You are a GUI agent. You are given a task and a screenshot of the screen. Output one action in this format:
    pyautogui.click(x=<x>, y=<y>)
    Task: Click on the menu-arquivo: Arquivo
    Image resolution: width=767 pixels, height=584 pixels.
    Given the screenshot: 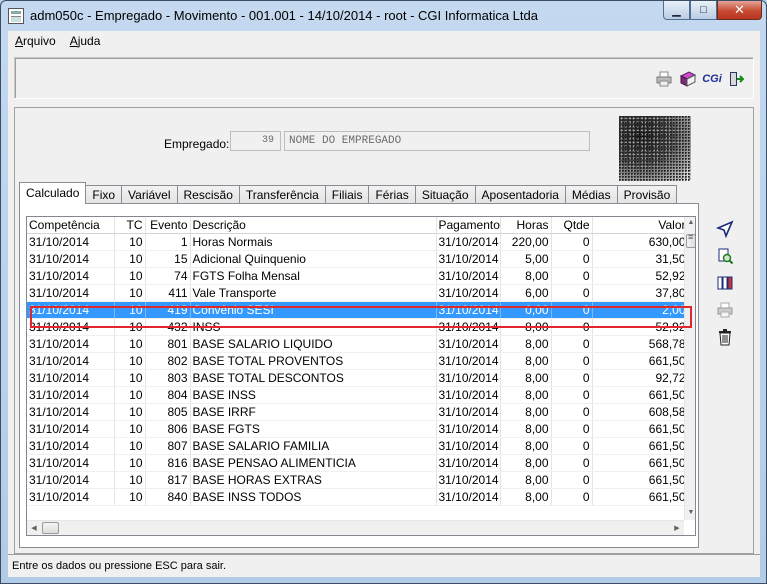 What is the action you would take?
    pyautogui.click(x=35, y=41)
    